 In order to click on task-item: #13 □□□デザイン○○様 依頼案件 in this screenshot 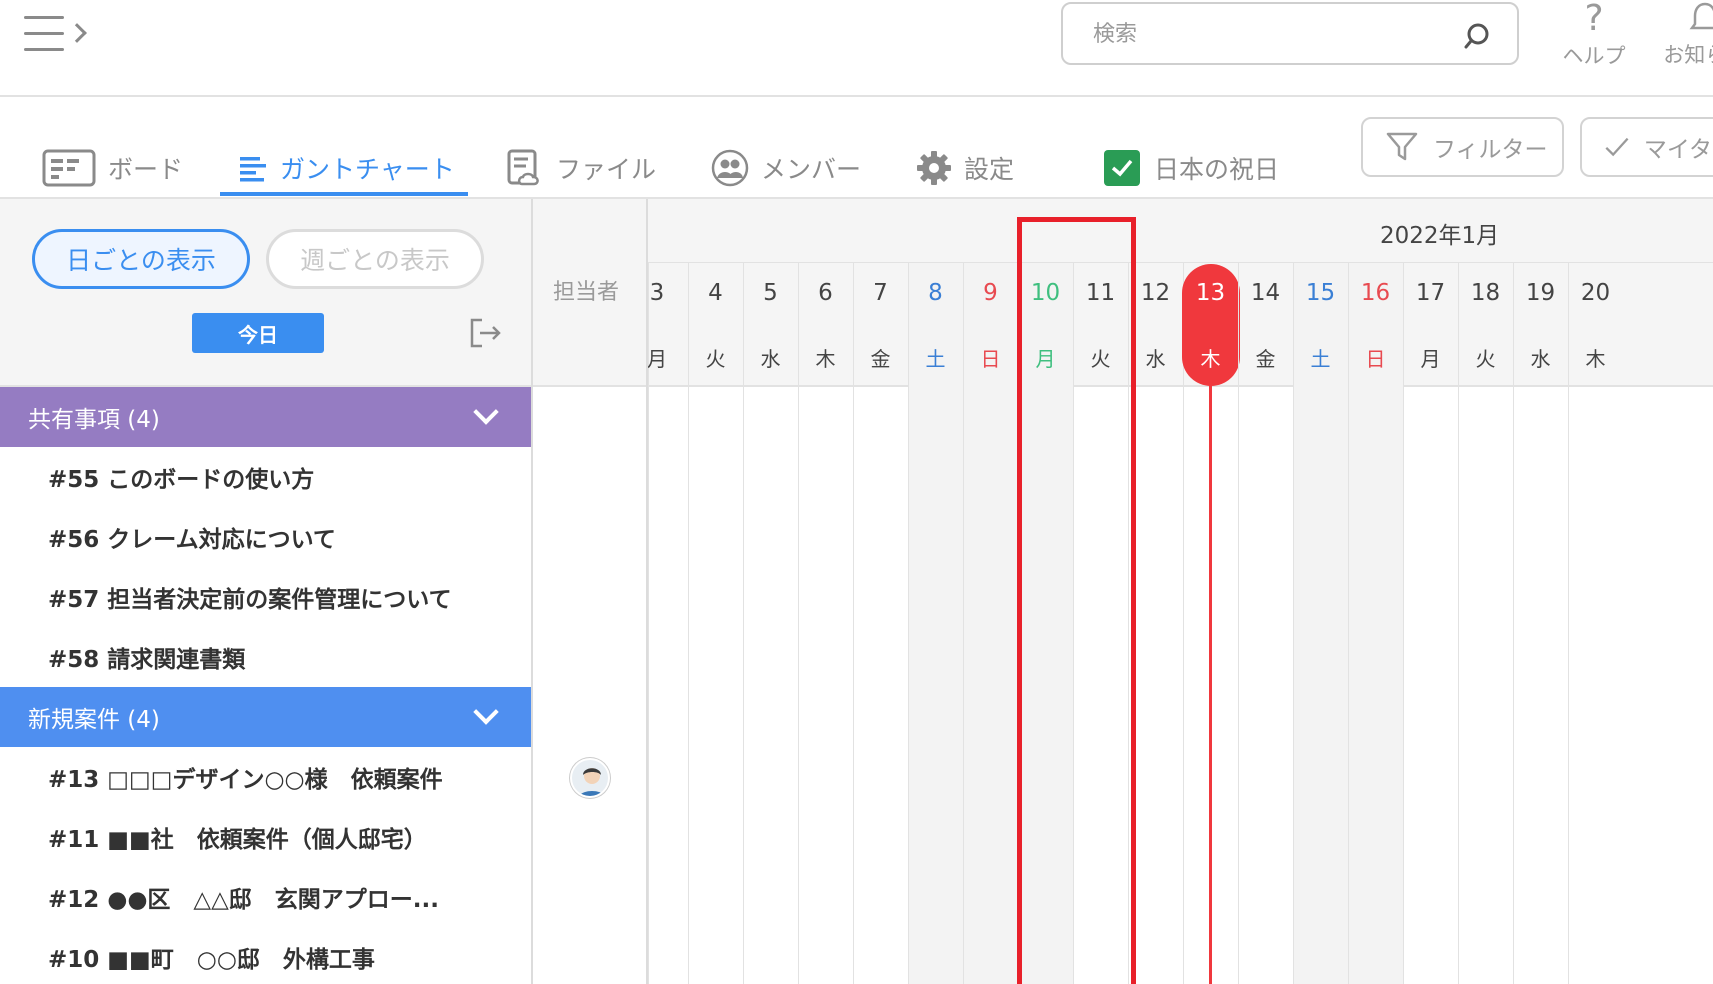, I will do `click(265, 777)`.